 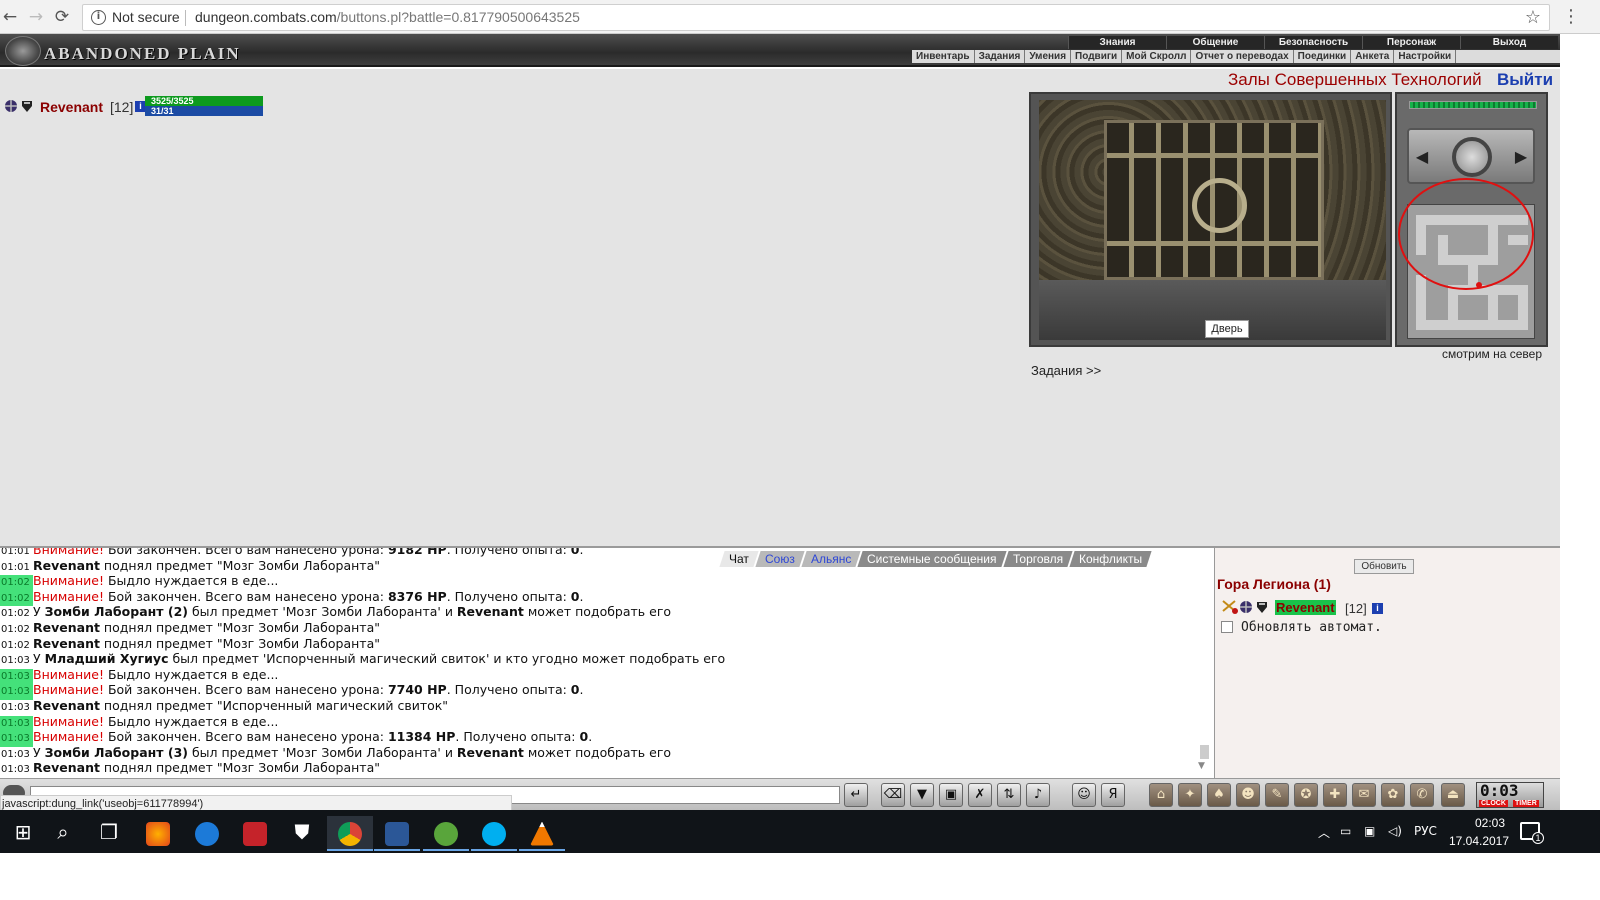 I want to click on clear-icon: ⌫, so click(x=893, y=795).